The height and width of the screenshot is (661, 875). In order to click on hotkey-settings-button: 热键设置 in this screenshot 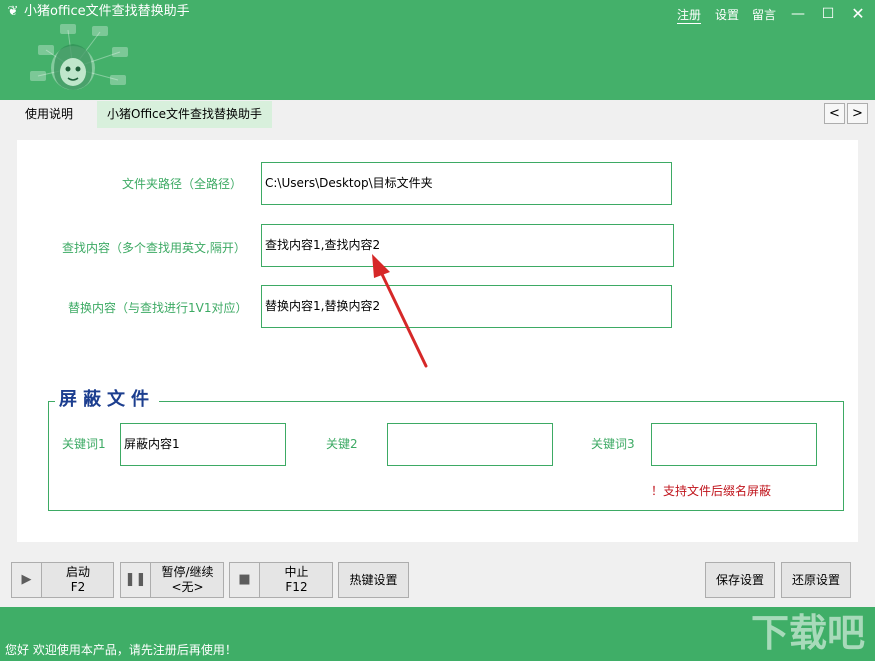, I will do `click(373, 580)`.